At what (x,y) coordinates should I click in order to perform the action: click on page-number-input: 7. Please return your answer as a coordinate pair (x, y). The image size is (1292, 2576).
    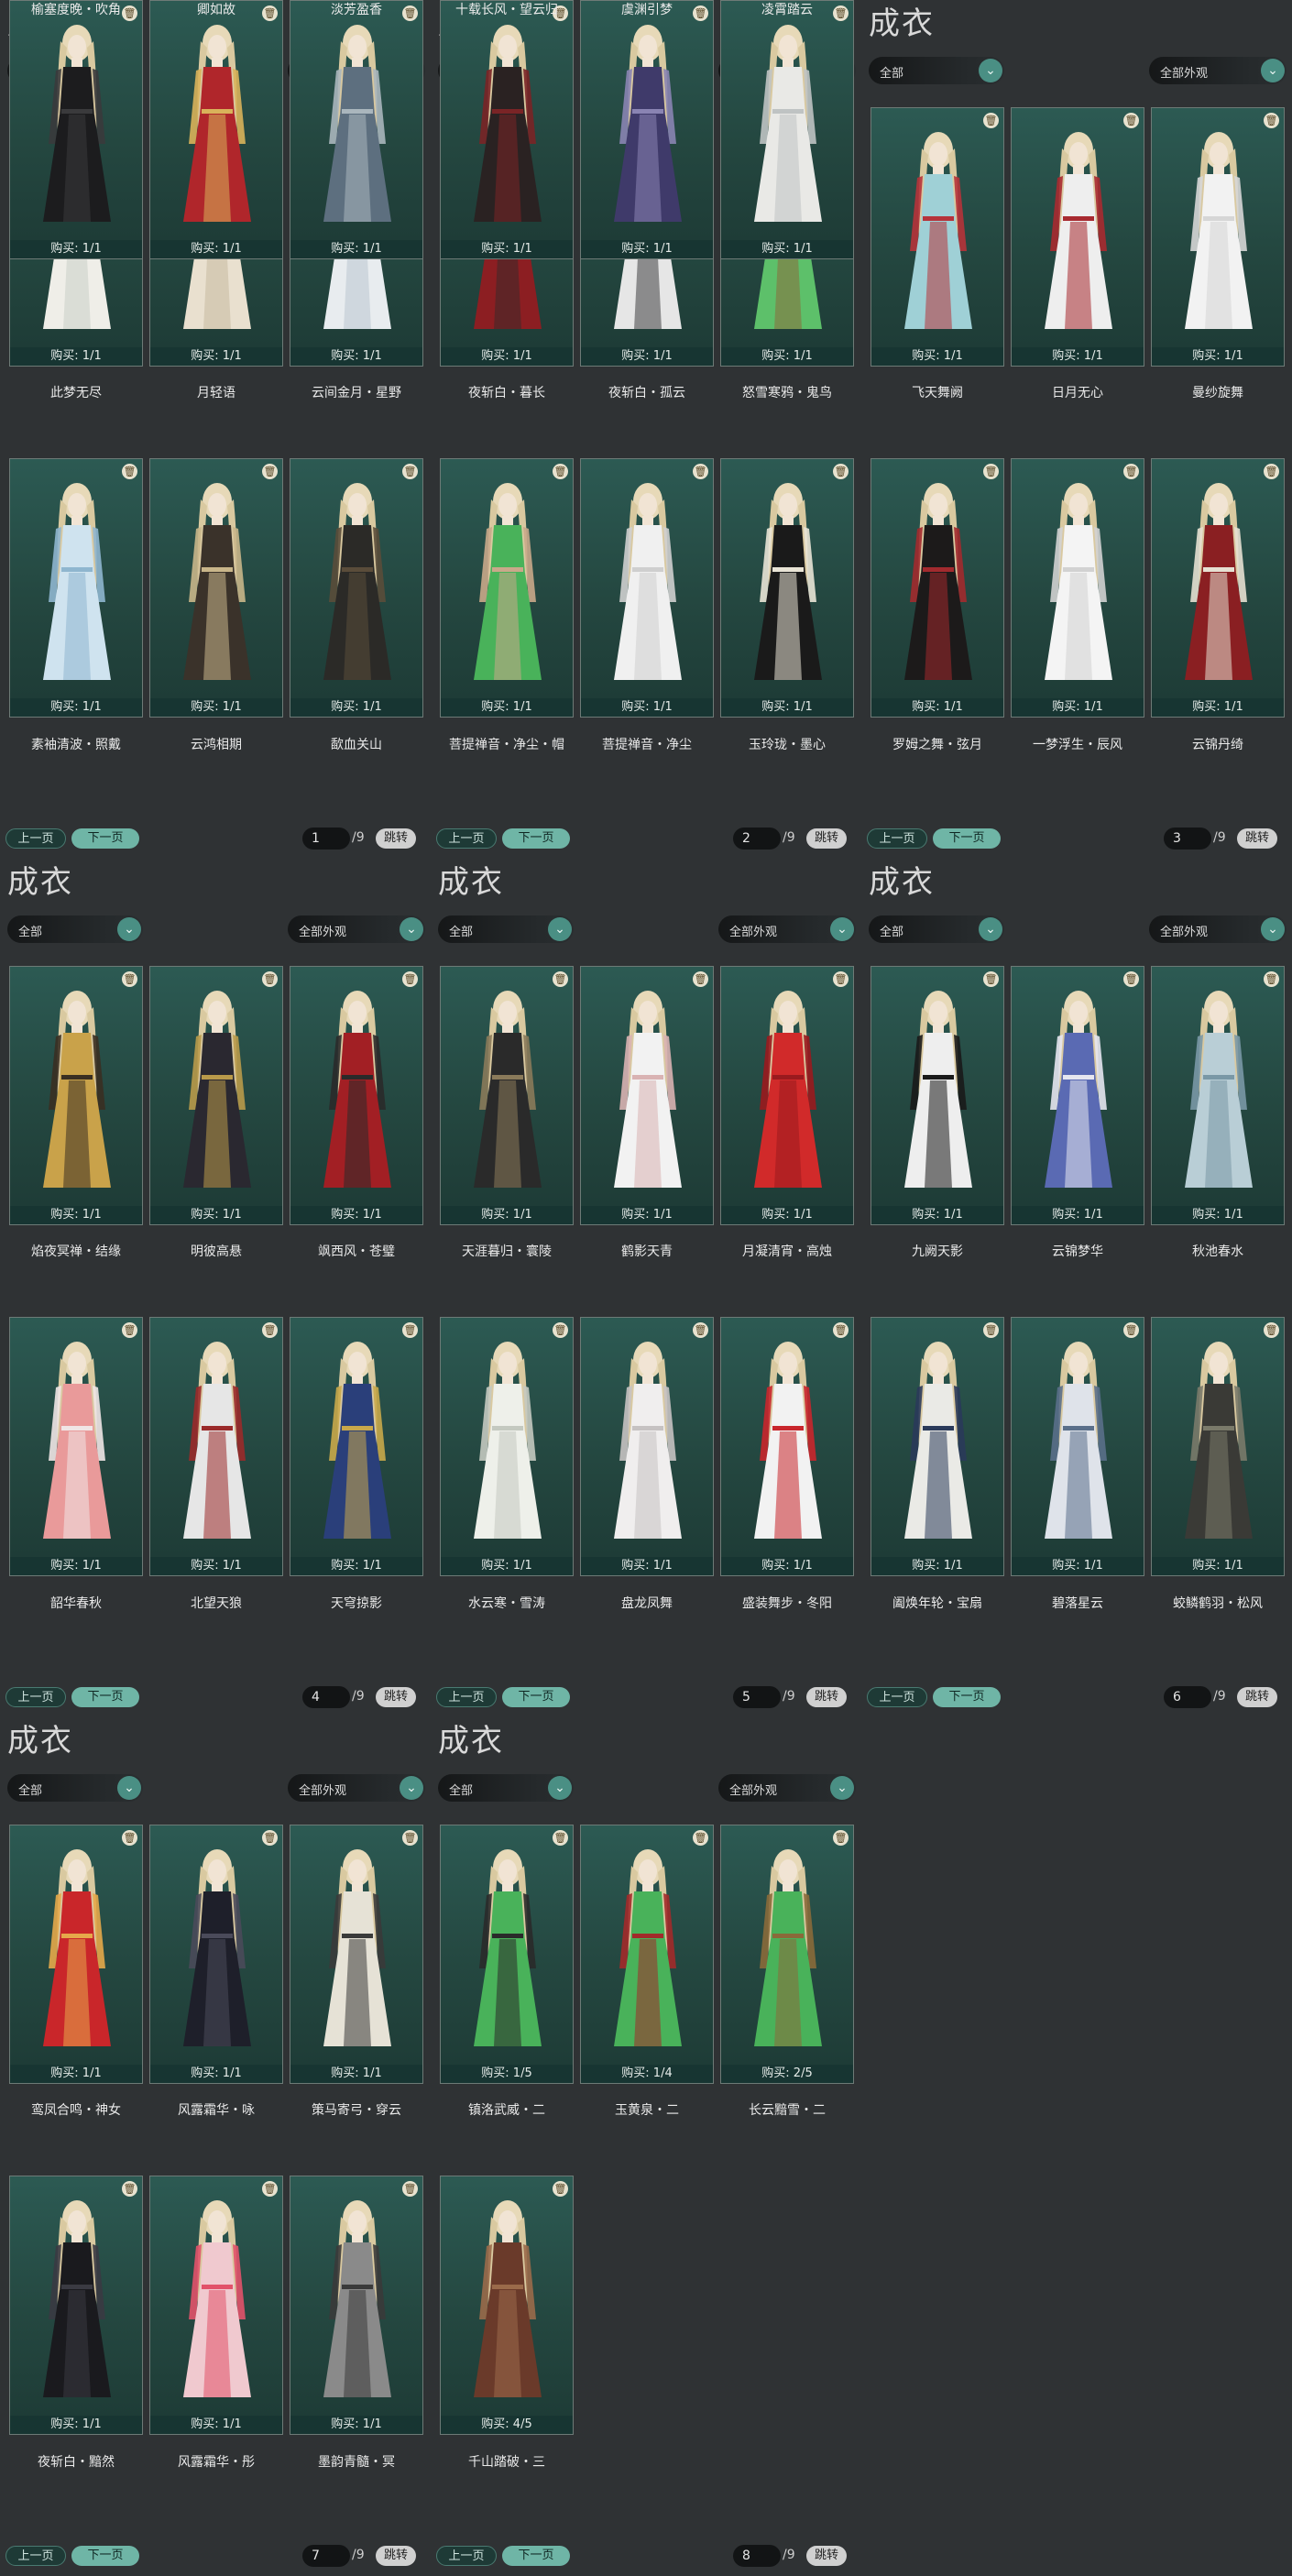
    Looking at the image, I should click on (326, 2556).